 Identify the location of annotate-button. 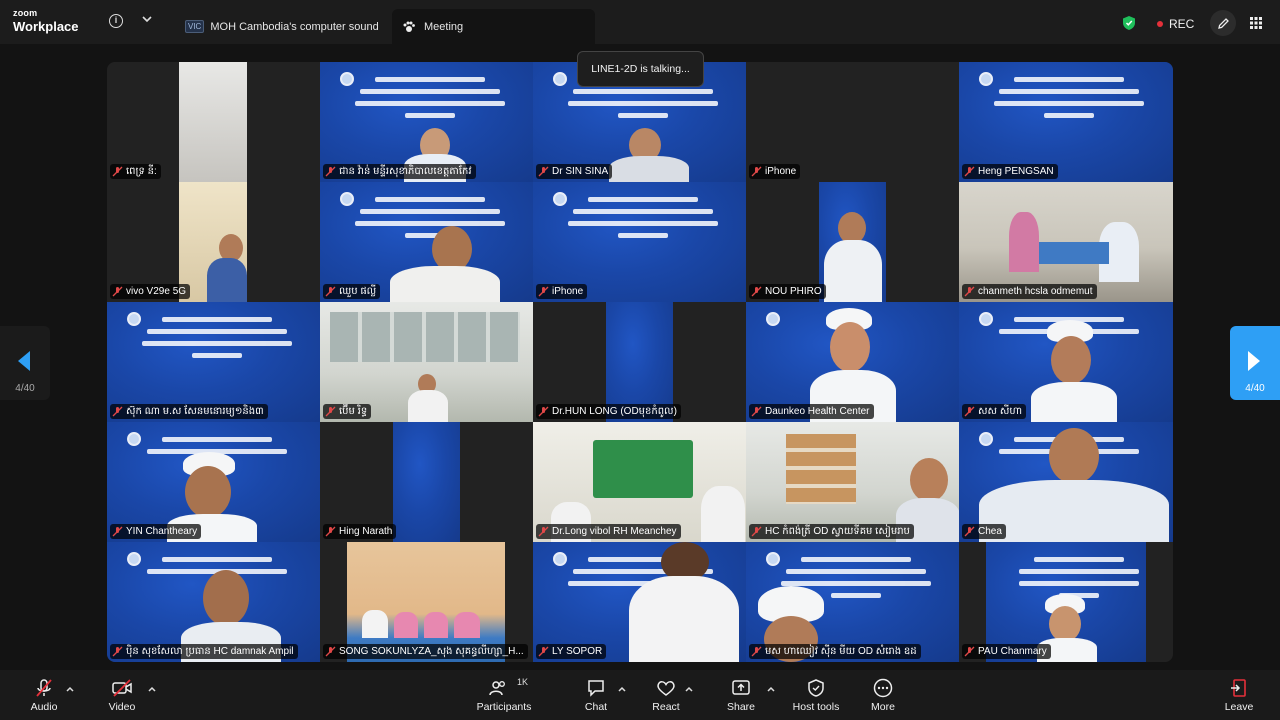
(1223, 23).